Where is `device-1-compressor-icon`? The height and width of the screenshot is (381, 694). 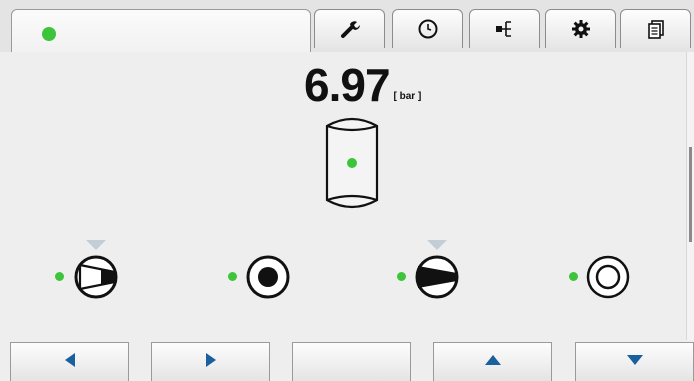 device-1-compressor-icon is located at coordinates (96, 277).